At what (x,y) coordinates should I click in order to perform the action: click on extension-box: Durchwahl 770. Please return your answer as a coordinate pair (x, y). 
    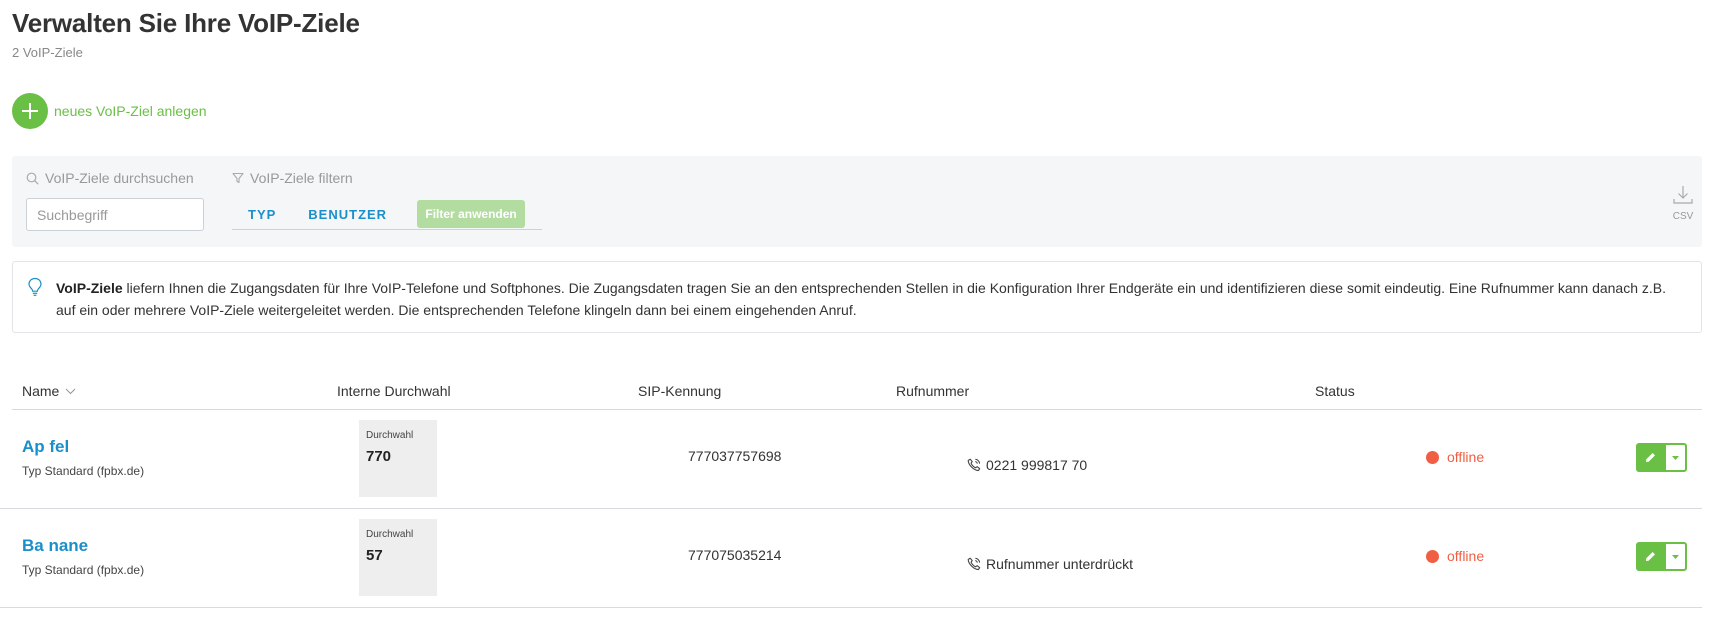
    Looking at the image, I should click on (398, 458).